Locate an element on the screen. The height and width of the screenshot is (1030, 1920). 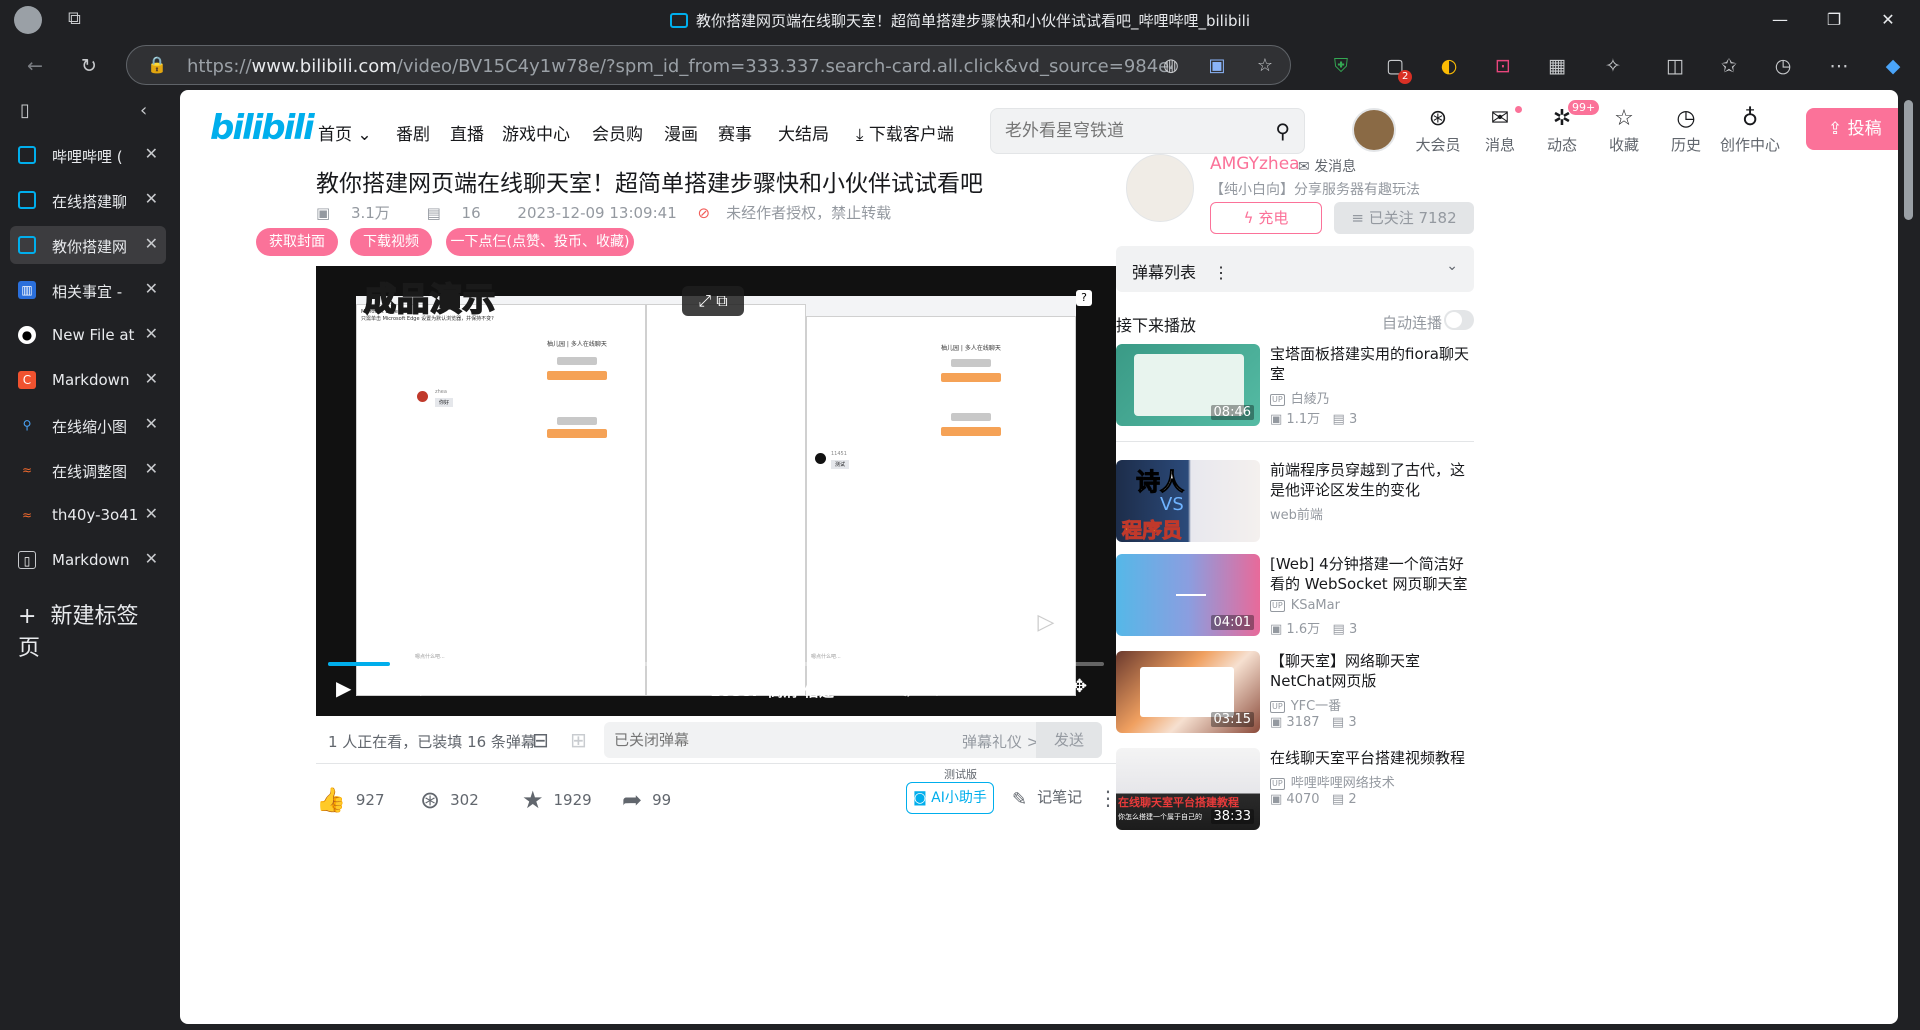
tab-item: ≈ 在线调整图 ✕ is located at coordinates (88, 470).